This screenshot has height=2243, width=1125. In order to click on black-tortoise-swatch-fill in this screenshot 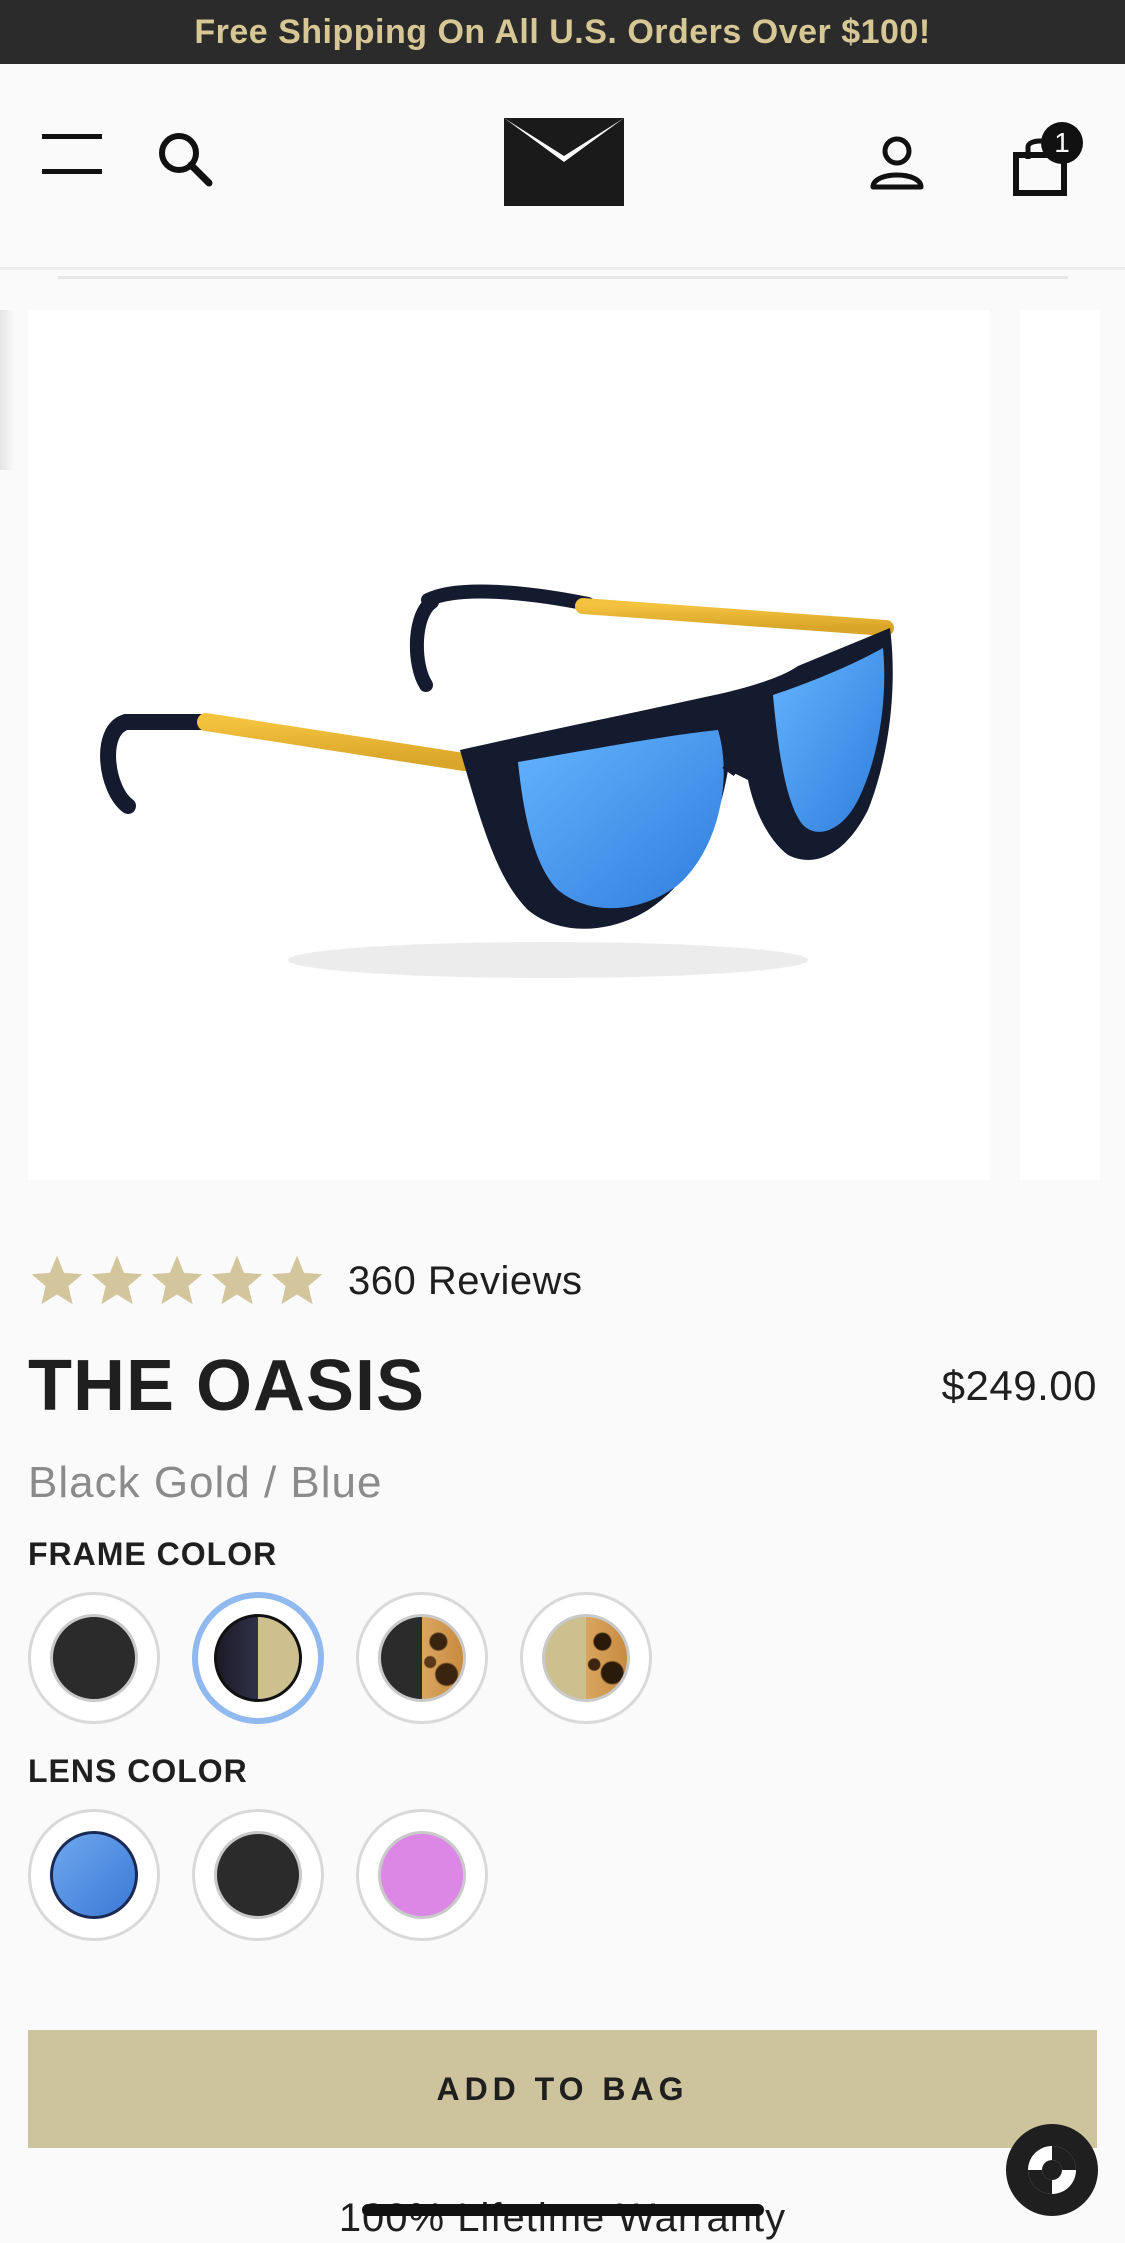, I will do `click(422, 1658)`.